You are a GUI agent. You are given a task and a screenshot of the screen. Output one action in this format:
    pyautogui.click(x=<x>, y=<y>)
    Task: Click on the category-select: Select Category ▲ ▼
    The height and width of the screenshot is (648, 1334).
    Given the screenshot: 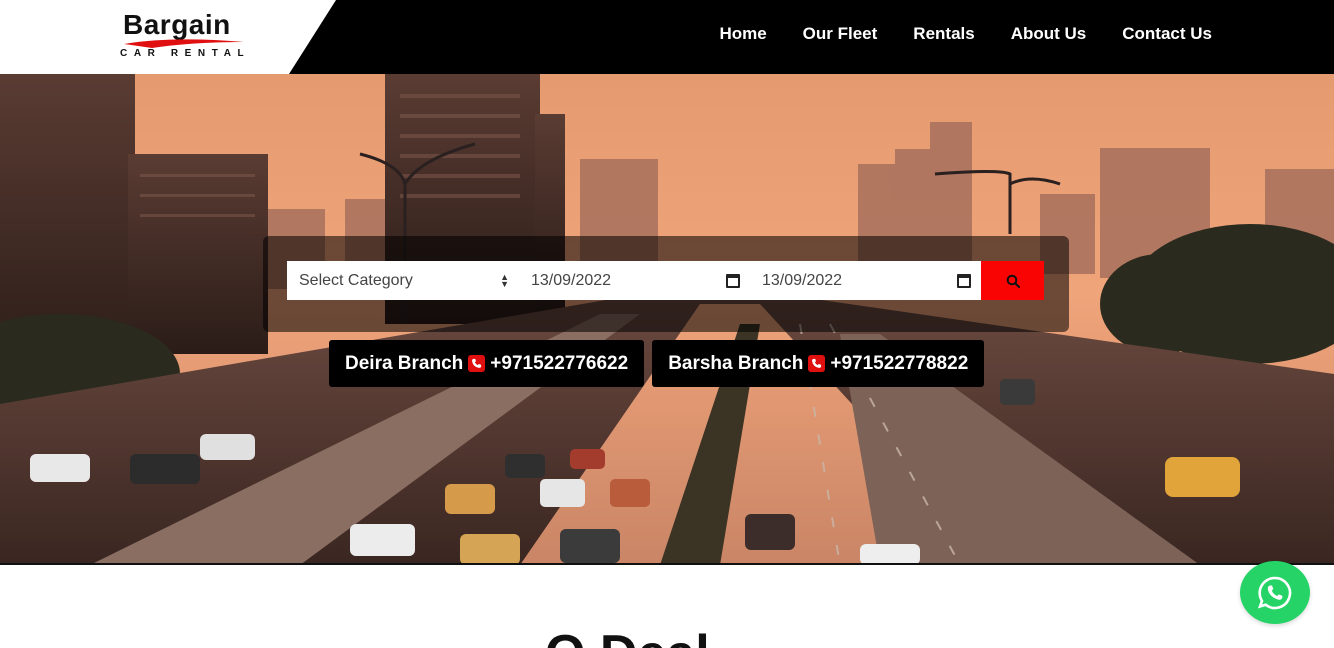 What is the action you would take?
    pyautogui.click(x=403, y=280)
    